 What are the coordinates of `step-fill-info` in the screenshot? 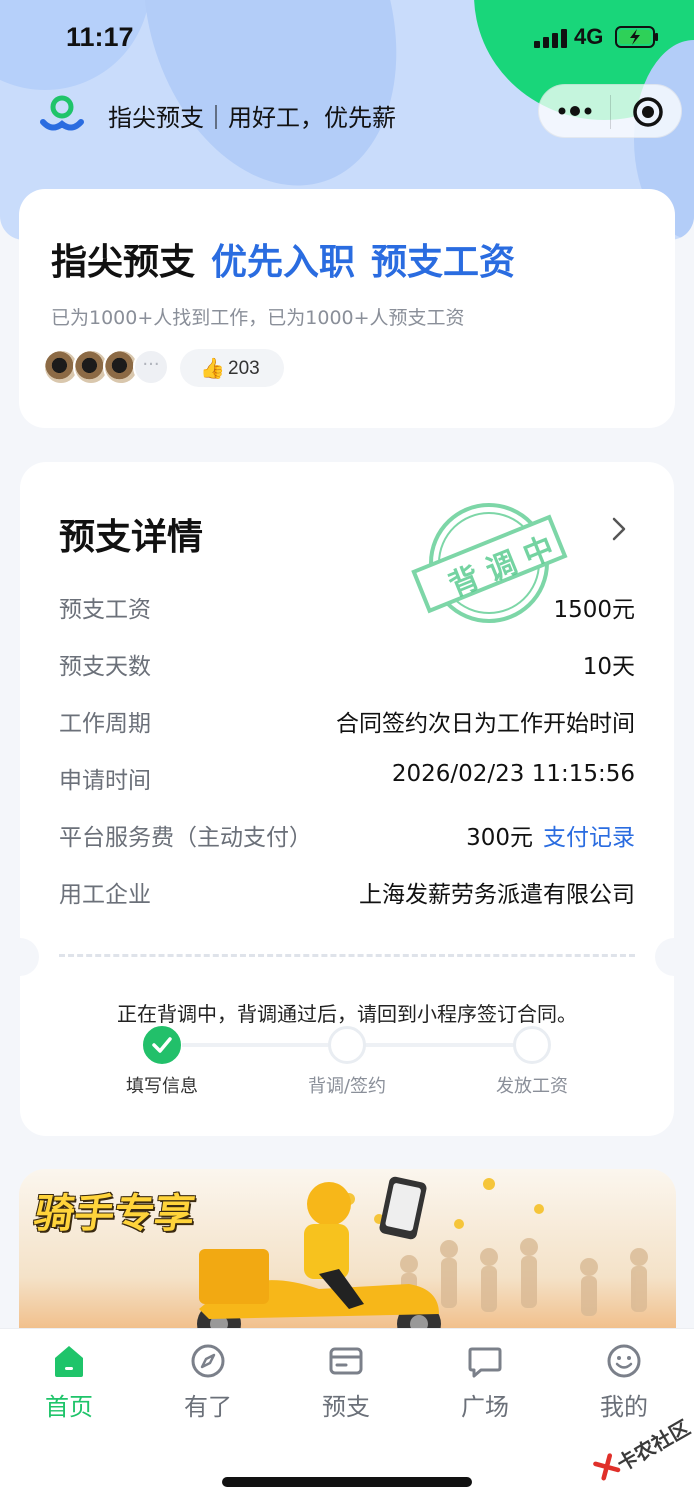 It's located at (162, 1045).